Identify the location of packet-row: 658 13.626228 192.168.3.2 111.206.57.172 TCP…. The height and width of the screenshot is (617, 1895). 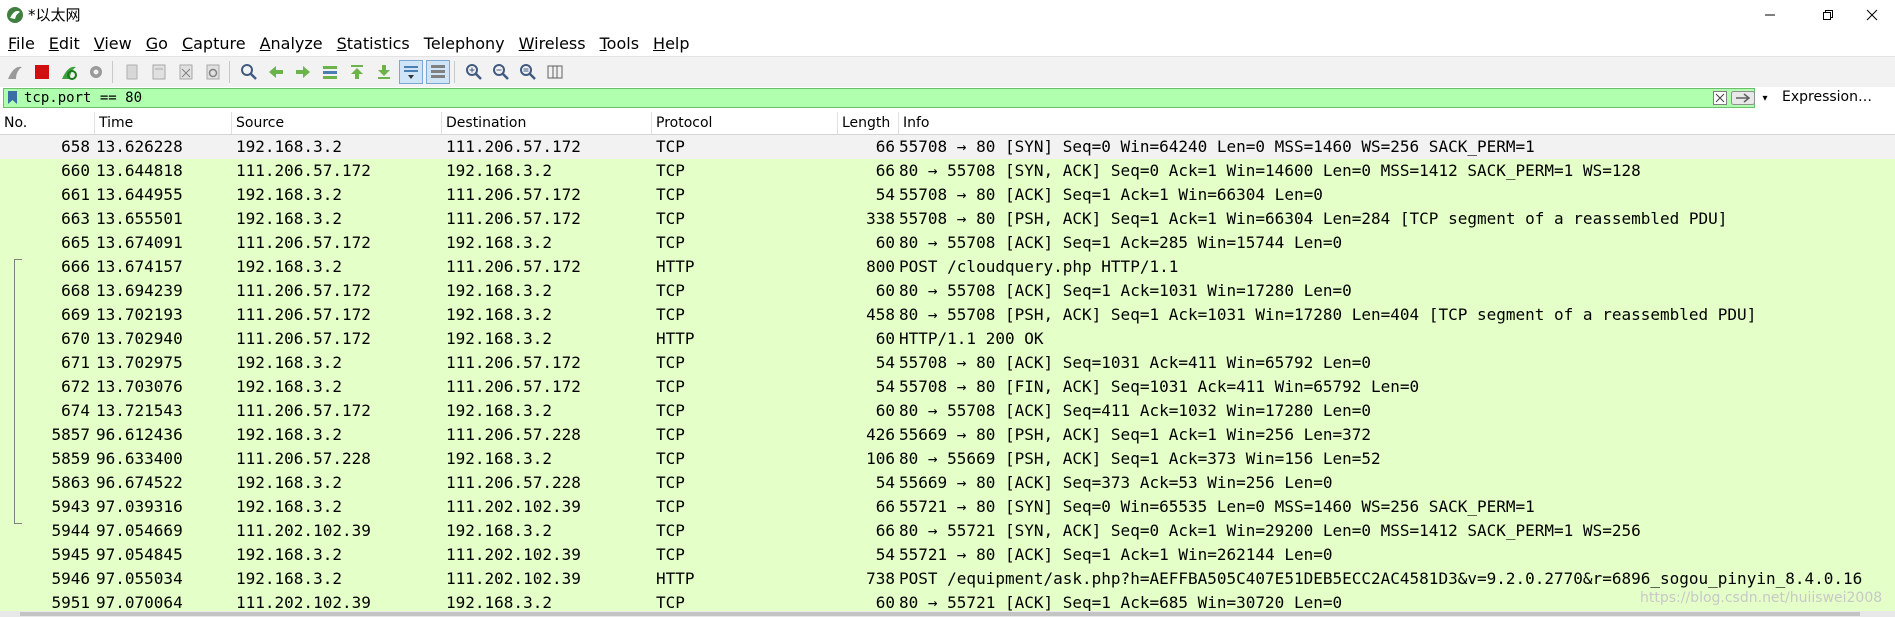
(947, 147).